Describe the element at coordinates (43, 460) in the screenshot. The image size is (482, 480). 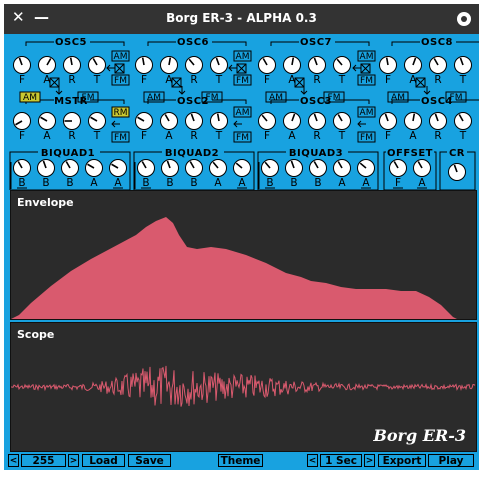
I see `value-field: 255` at that location.